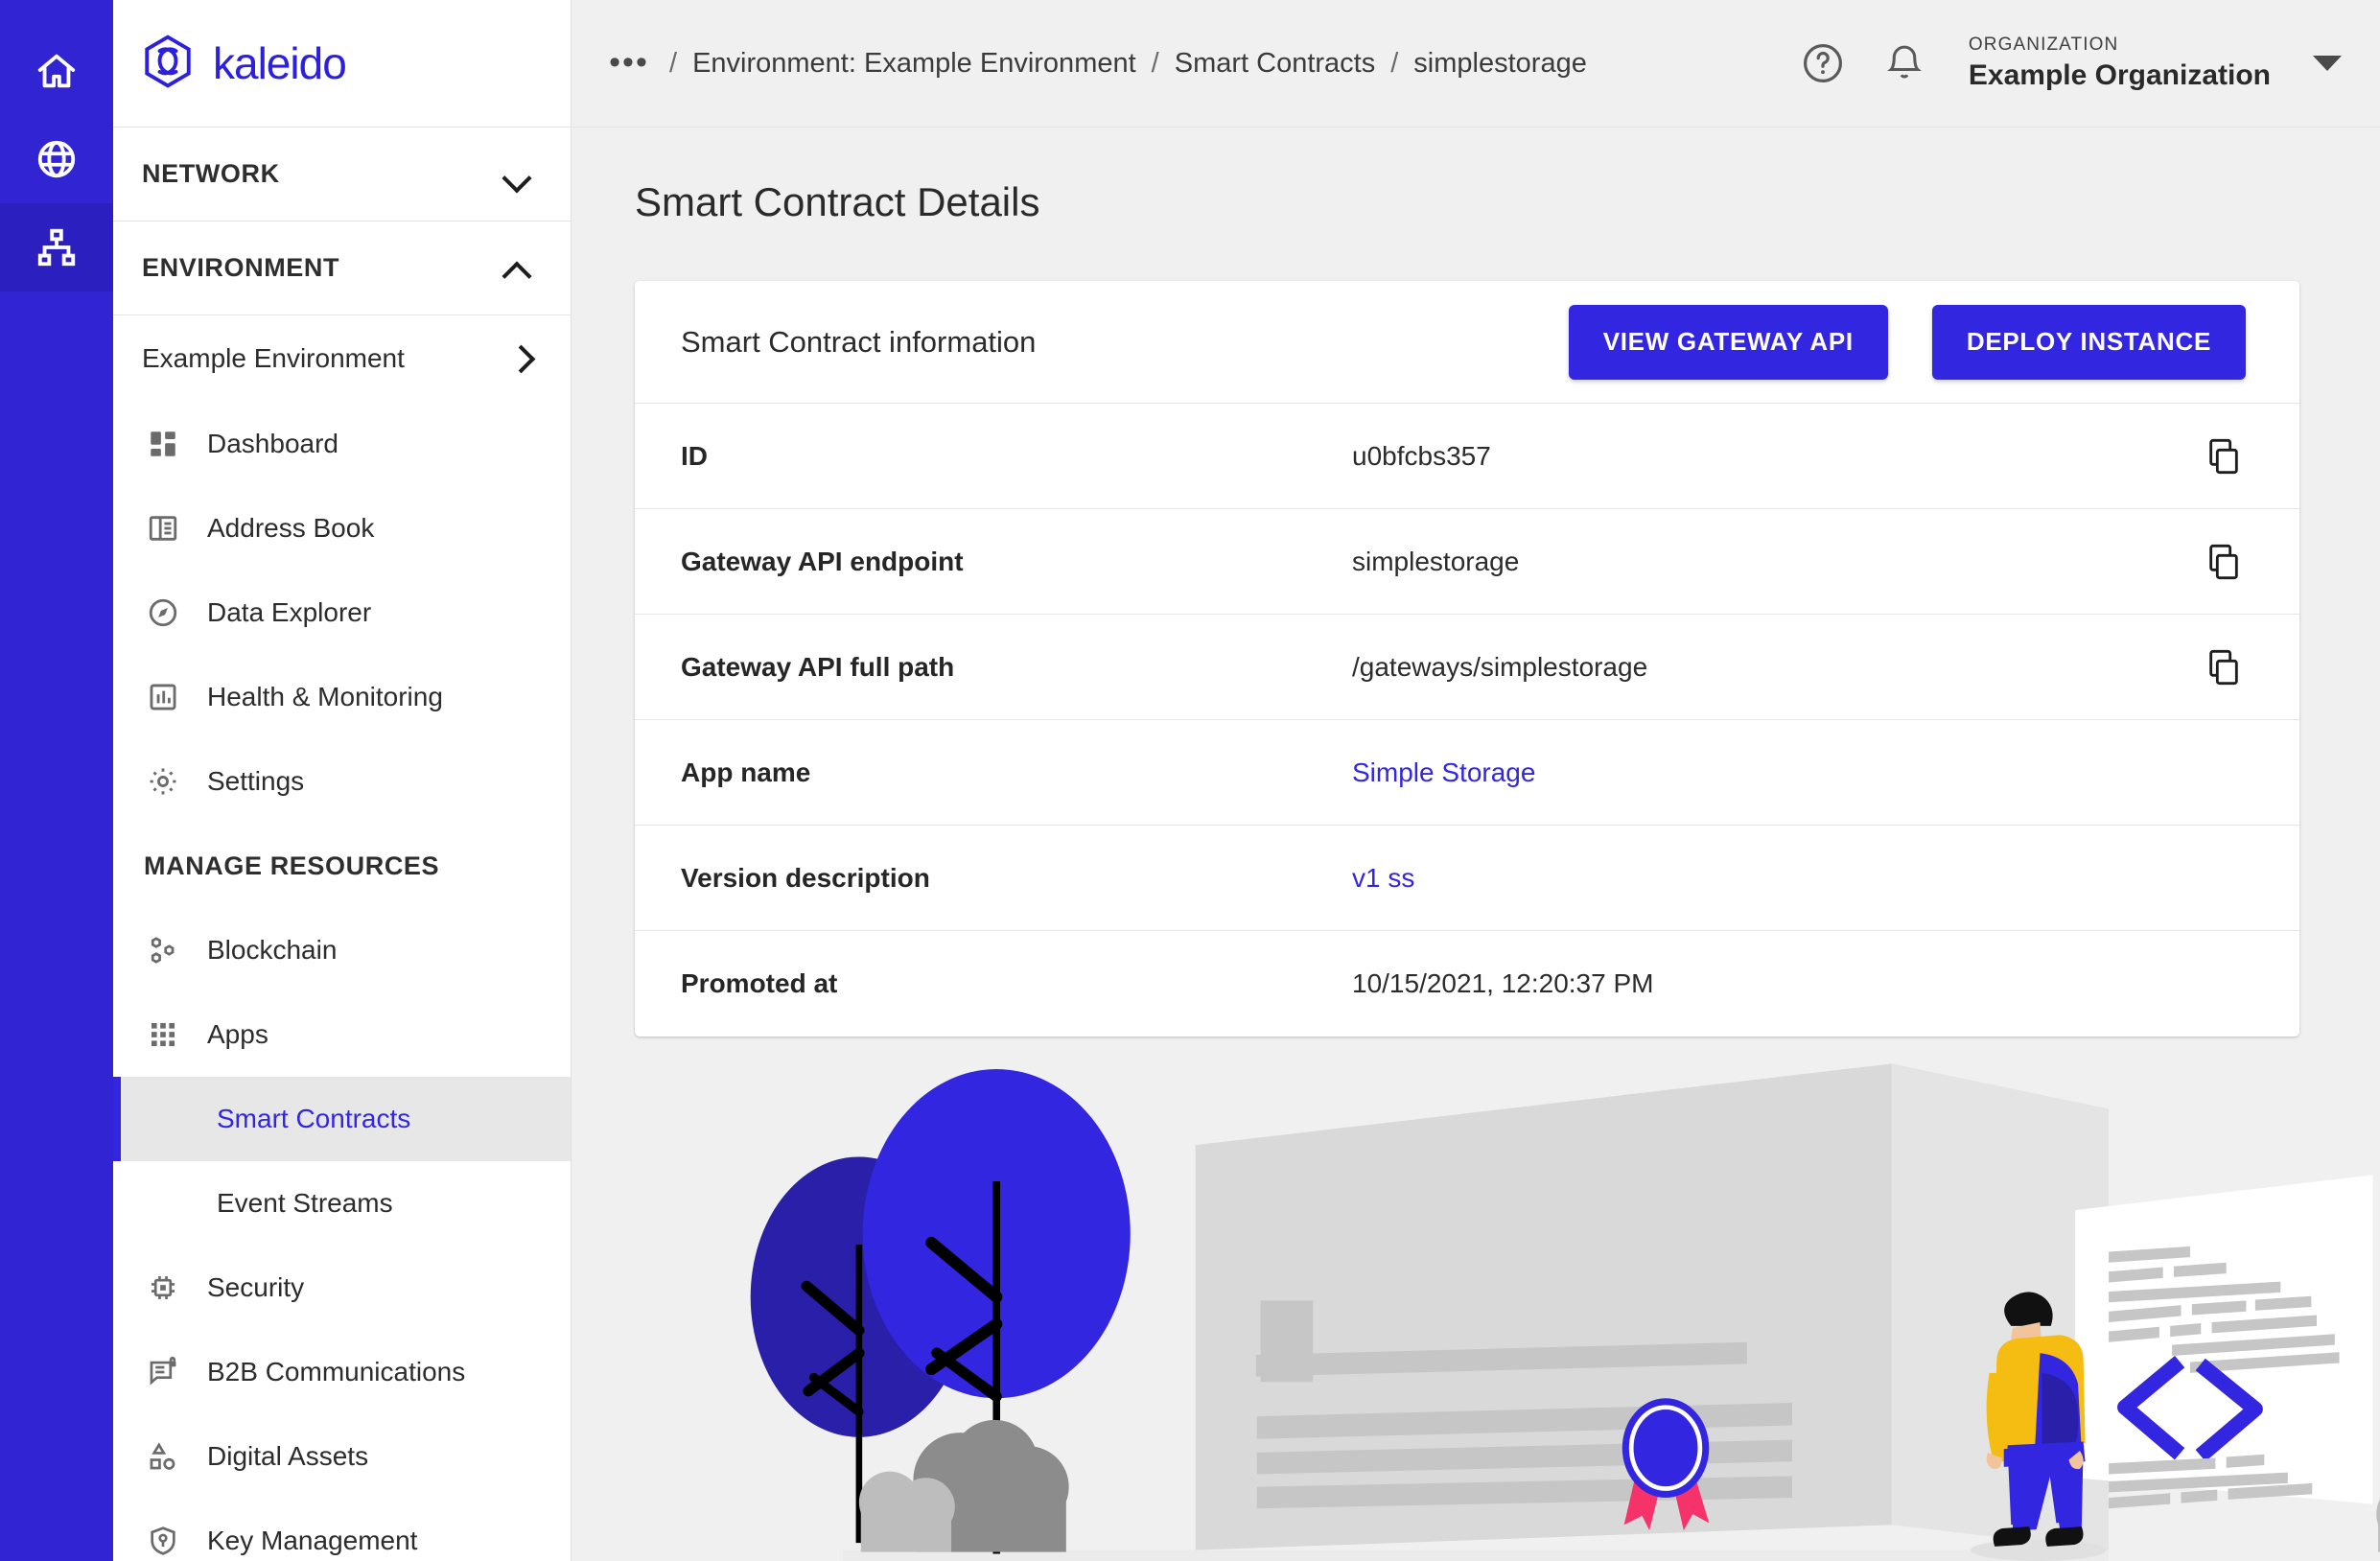 Image resolution: width=2380 pixels, height=1561 pixels. What do you see at coordinates (342, 528) in the screenshot?
I see `sidebar-item-address-book: Address Book` at bounding box center [342, 528].